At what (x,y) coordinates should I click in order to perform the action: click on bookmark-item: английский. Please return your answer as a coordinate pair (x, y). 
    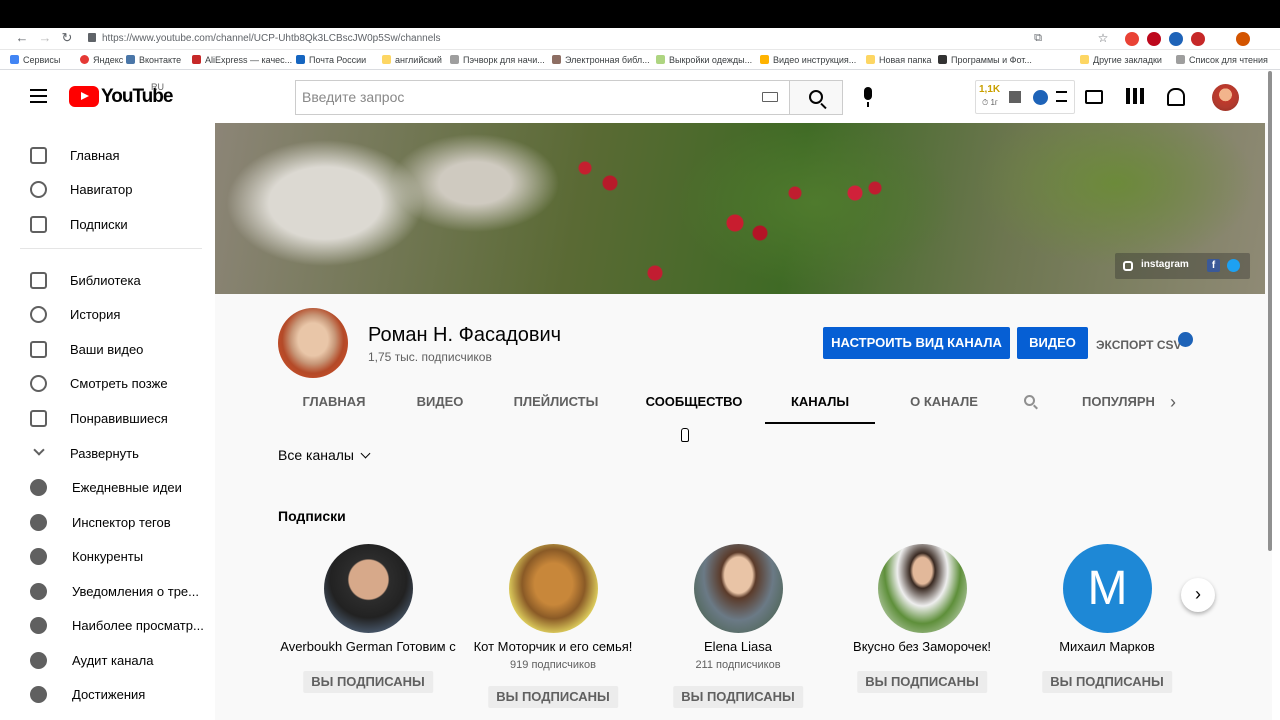
    Looking at the image, I should click on (412, 60).